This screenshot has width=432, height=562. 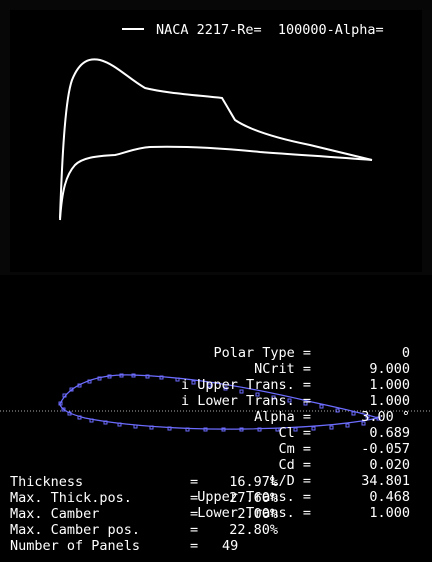 I want to click on forced-lower-trans-label: i Lower Trans. =, so click(x=245, y=401).